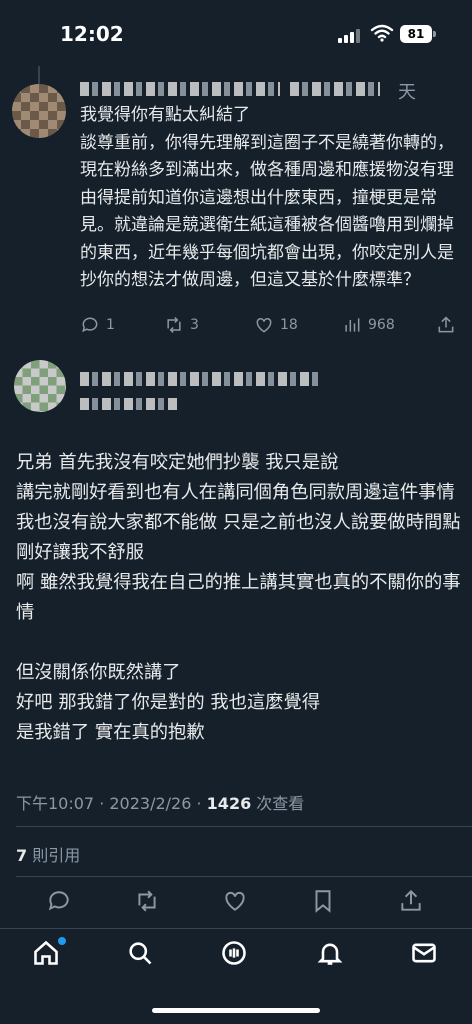 This screenshot has height=1024, width=472. Describe the element at coordinates (62, 941) in the screenshot. I see `notification-dot` at that location.